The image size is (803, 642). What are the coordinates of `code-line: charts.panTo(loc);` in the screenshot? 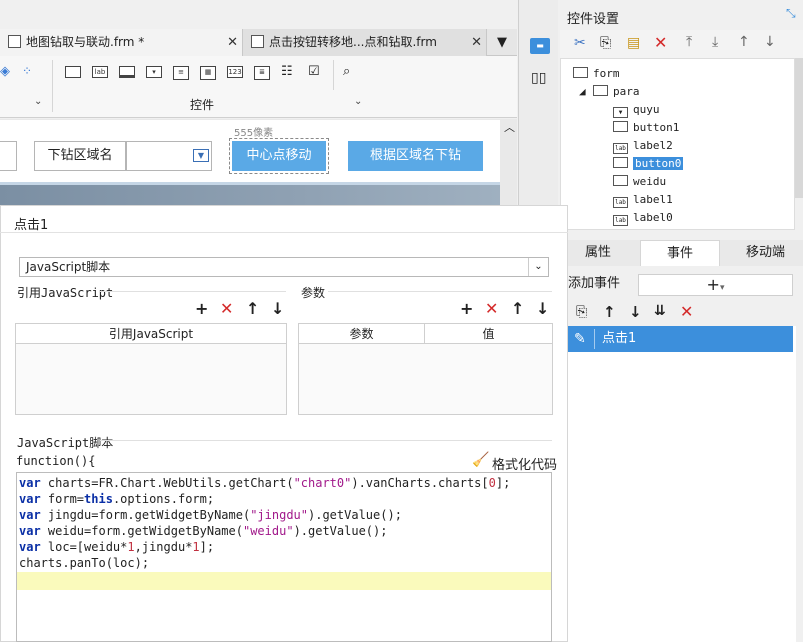 It's located at (84, 563).